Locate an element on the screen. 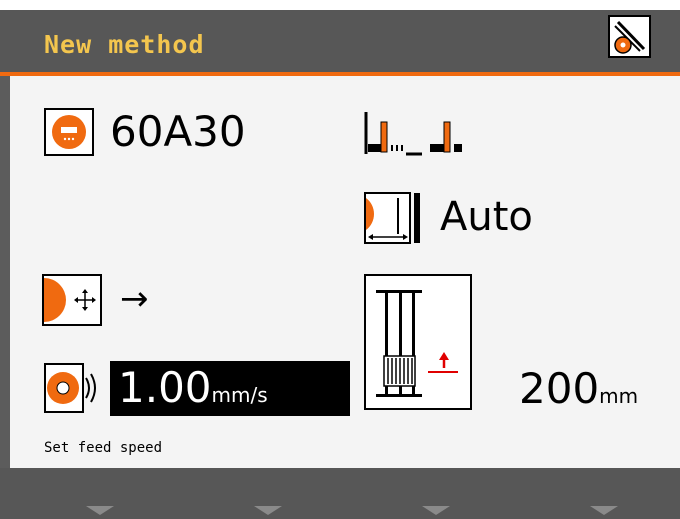 This screenshot has width=680, height=519. stroke-distance-unit: mm is located at coordinates (619, 396).